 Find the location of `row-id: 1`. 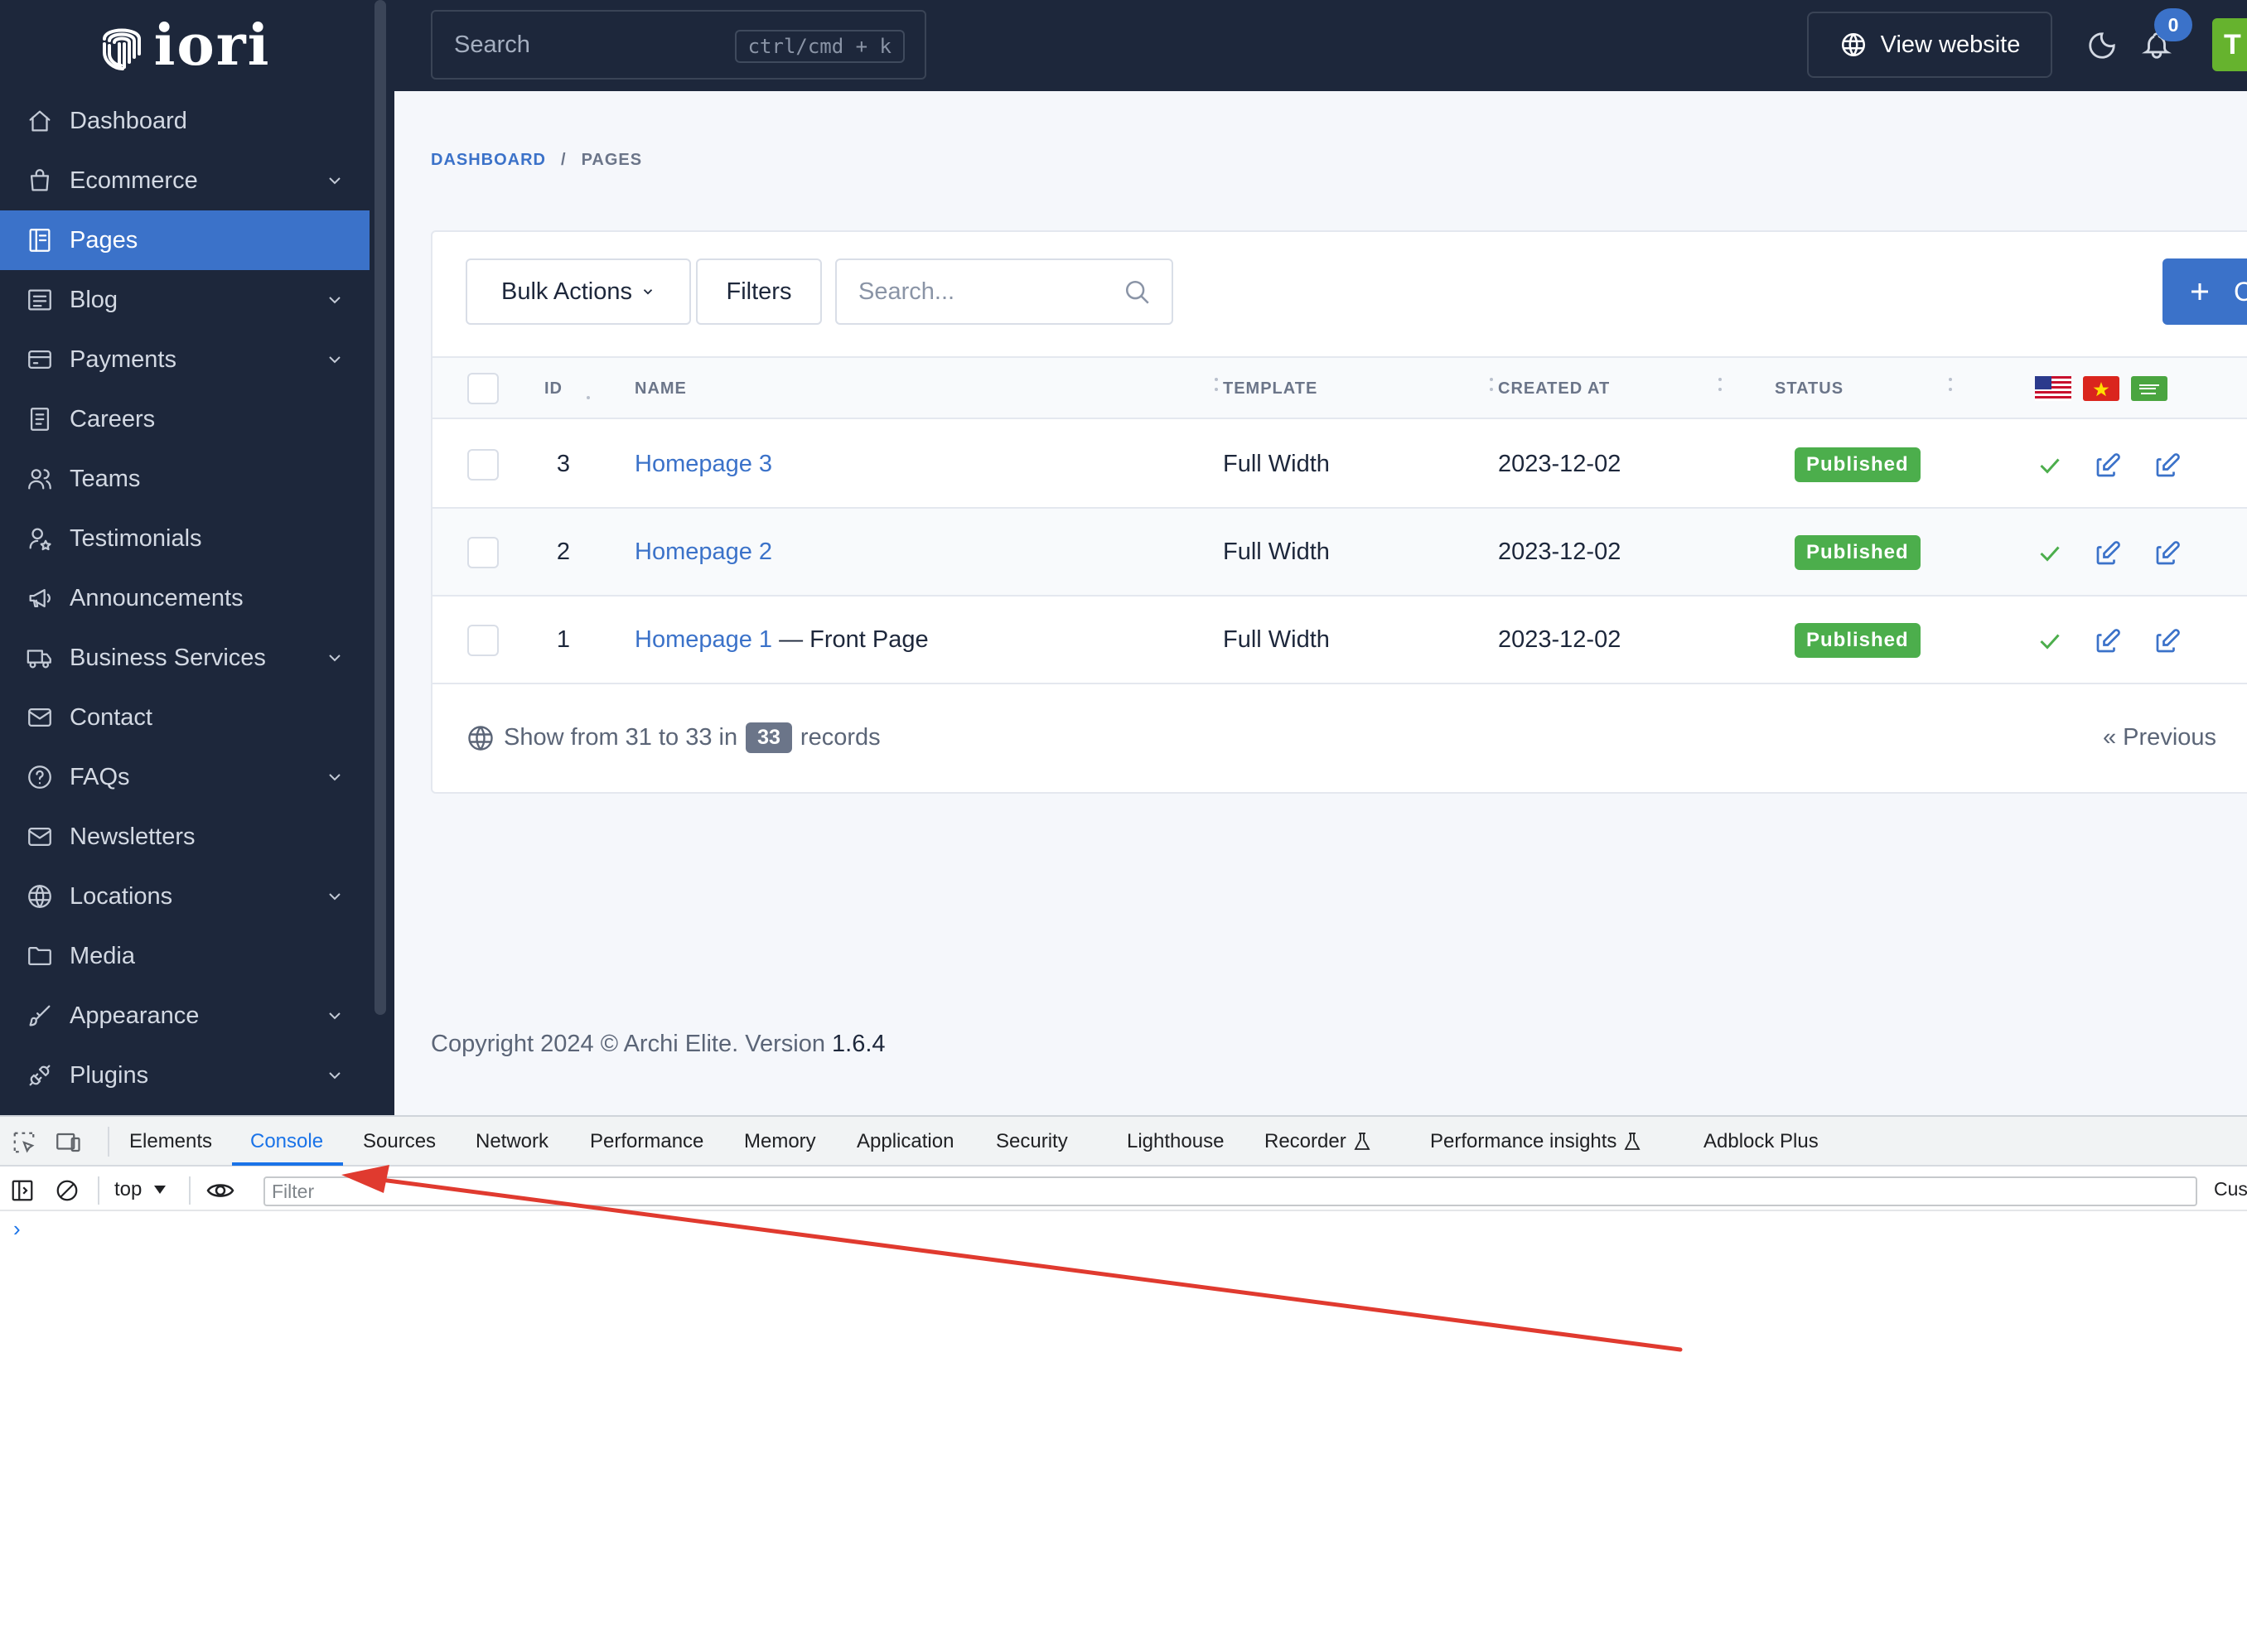

row-id: 1 is located at coordinates (563, 639).